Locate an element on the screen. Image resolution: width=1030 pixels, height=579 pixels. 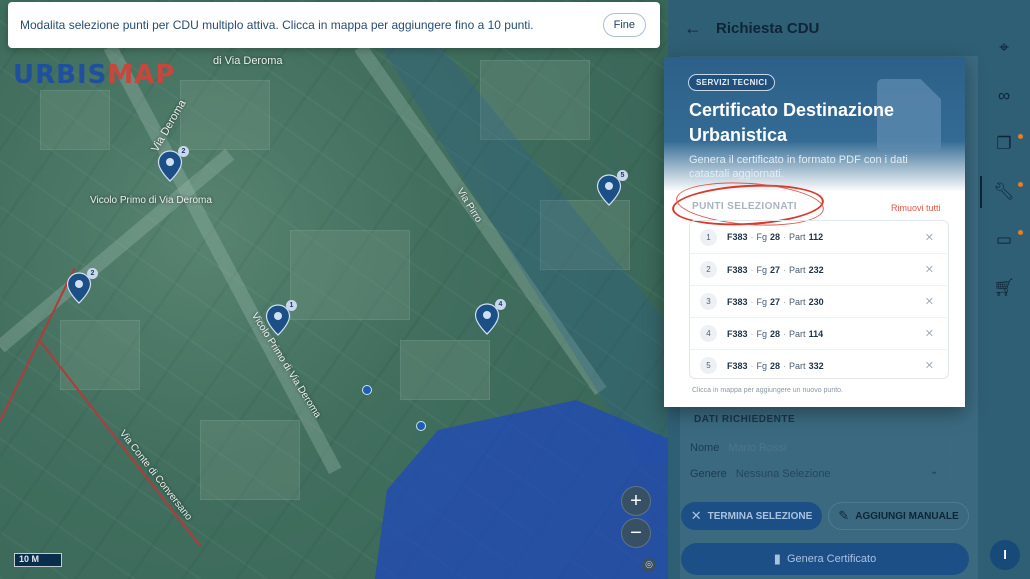
remove-all-link: Rimuovi tutti is located at coordinates (916, 208).